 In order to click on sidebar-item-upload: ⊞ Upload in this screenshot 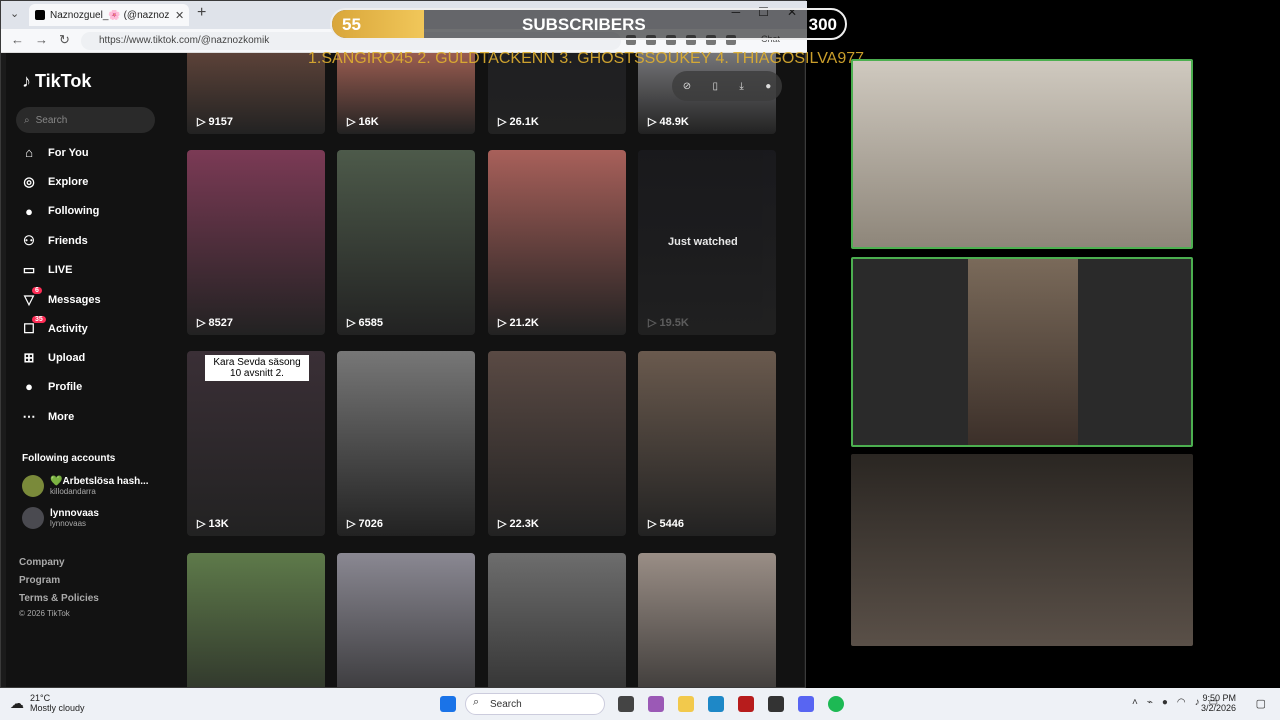, I will do `click(53, 358)`.